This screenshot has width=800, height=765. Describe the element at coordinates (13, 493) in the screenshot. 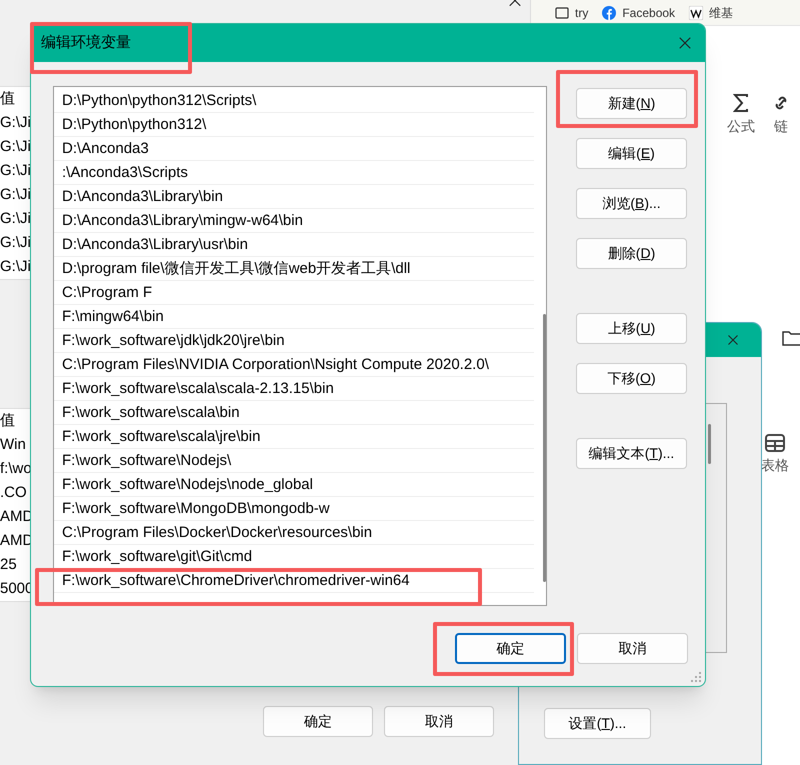

I see `table-cell-text: .CO` at that location.